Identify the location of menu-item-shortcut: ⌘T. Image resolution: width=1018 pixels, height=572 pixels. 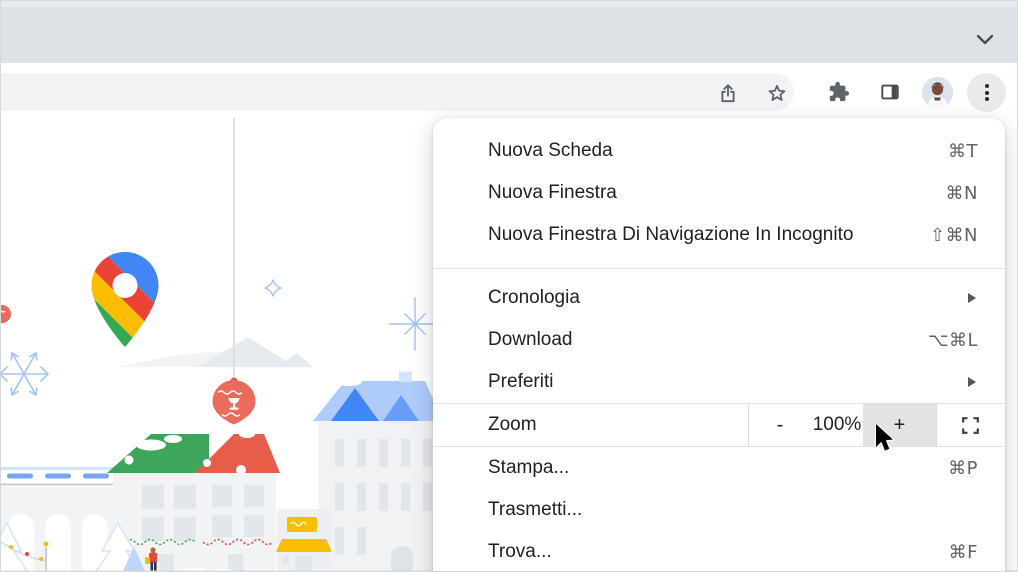
(963, 151).